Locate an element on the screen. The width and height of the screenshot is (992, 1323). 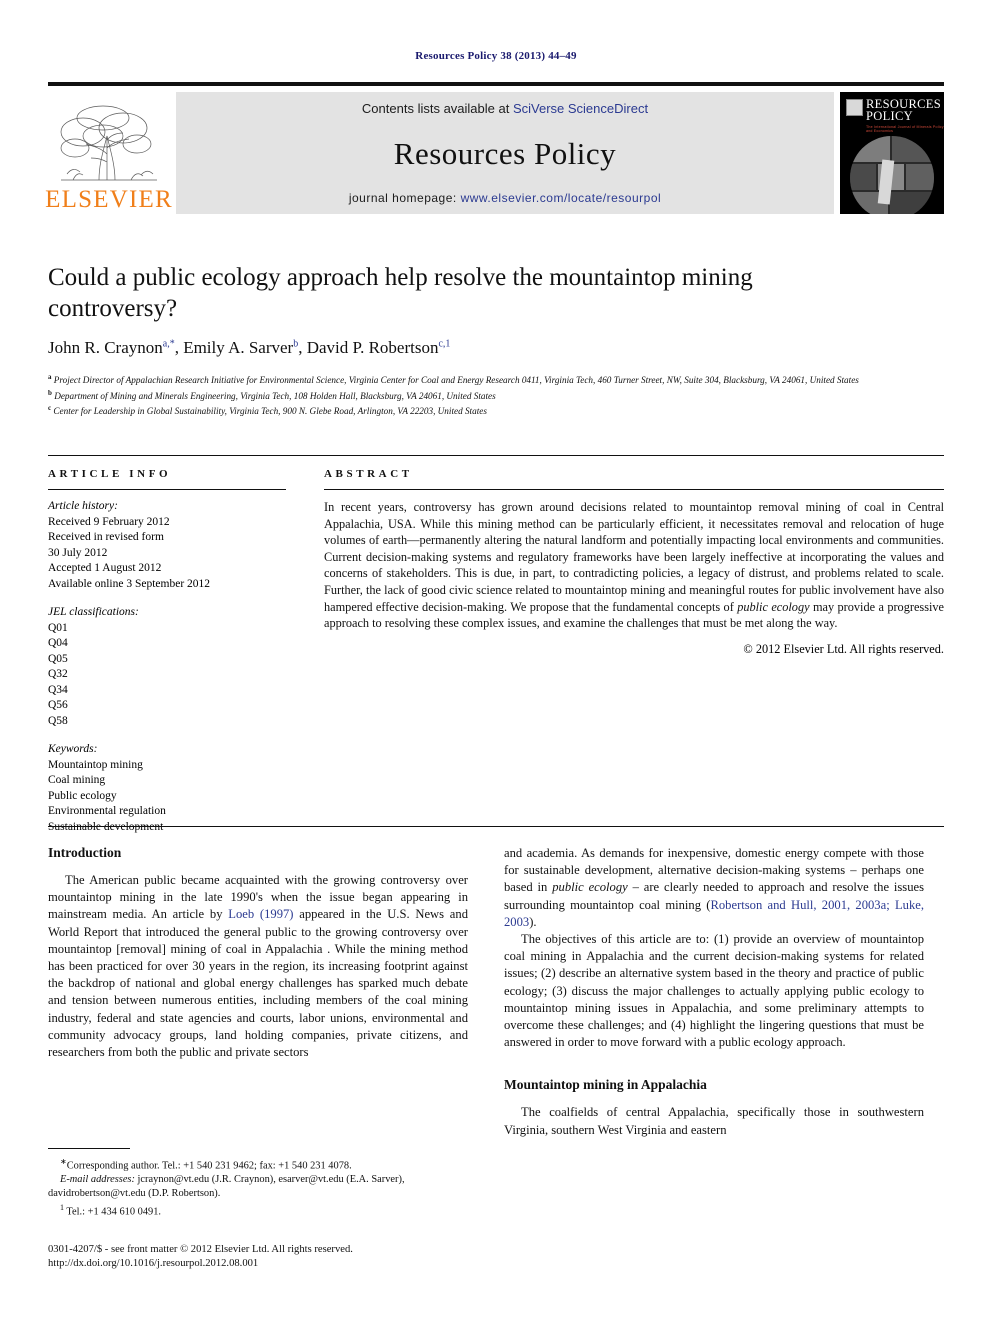
cover-title-line2: POLICY is located at coordinates (889, 116).